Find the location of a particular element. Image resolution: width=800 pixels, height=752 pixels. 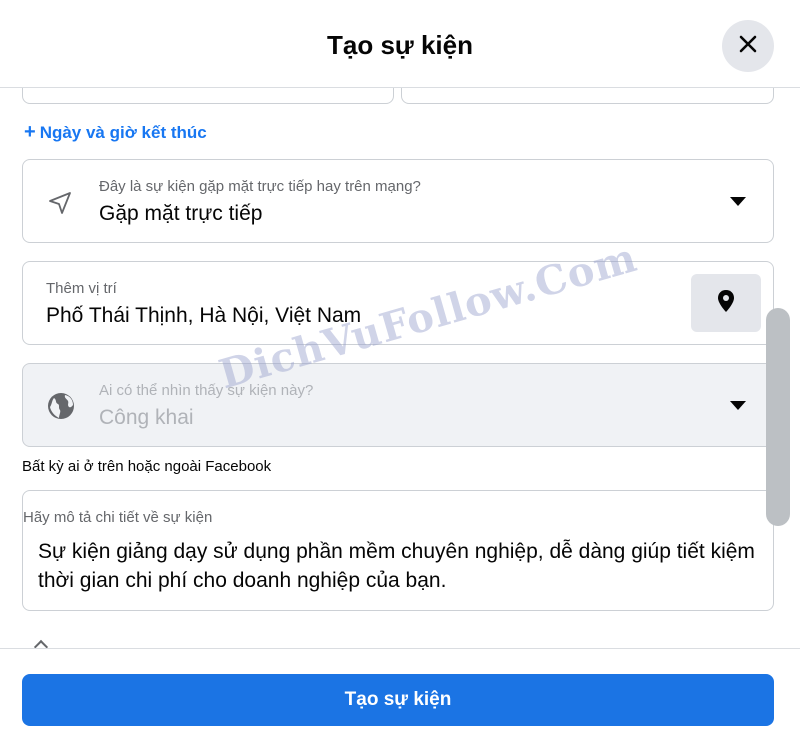

location-arrow-icon is located at coordinates (60, 205).